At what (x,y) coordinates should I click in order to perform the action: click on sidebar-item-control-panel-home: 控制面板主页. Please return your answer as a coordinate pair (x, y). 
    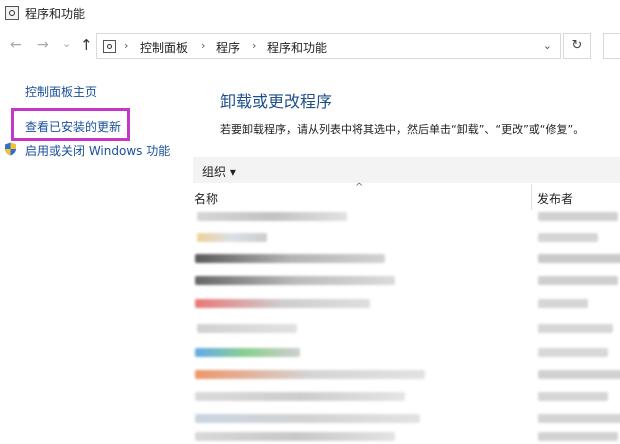
    Looking at the image, I should click on (61, 91).